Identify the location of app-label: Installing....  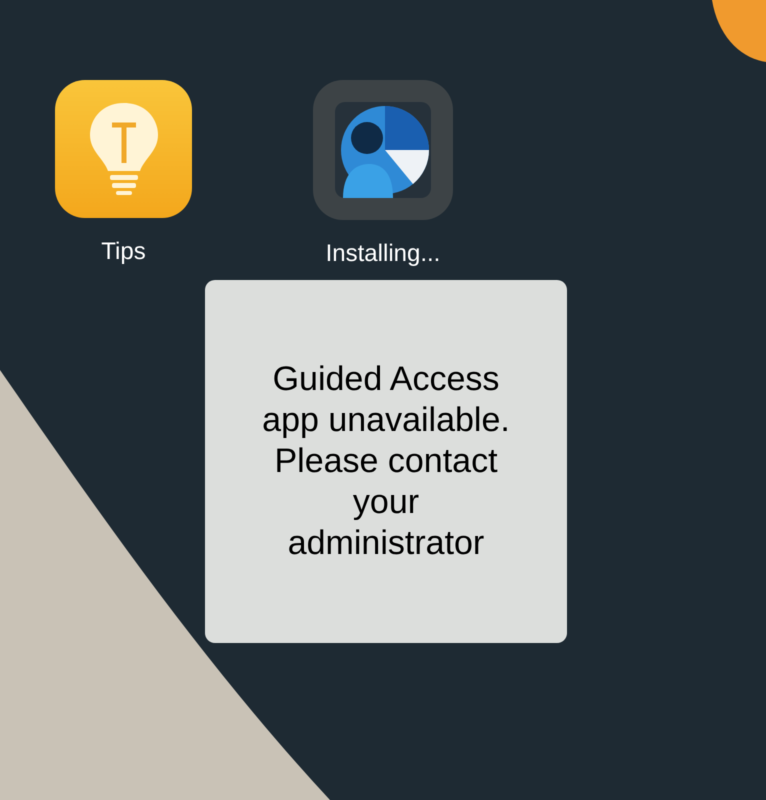
(383, 254).